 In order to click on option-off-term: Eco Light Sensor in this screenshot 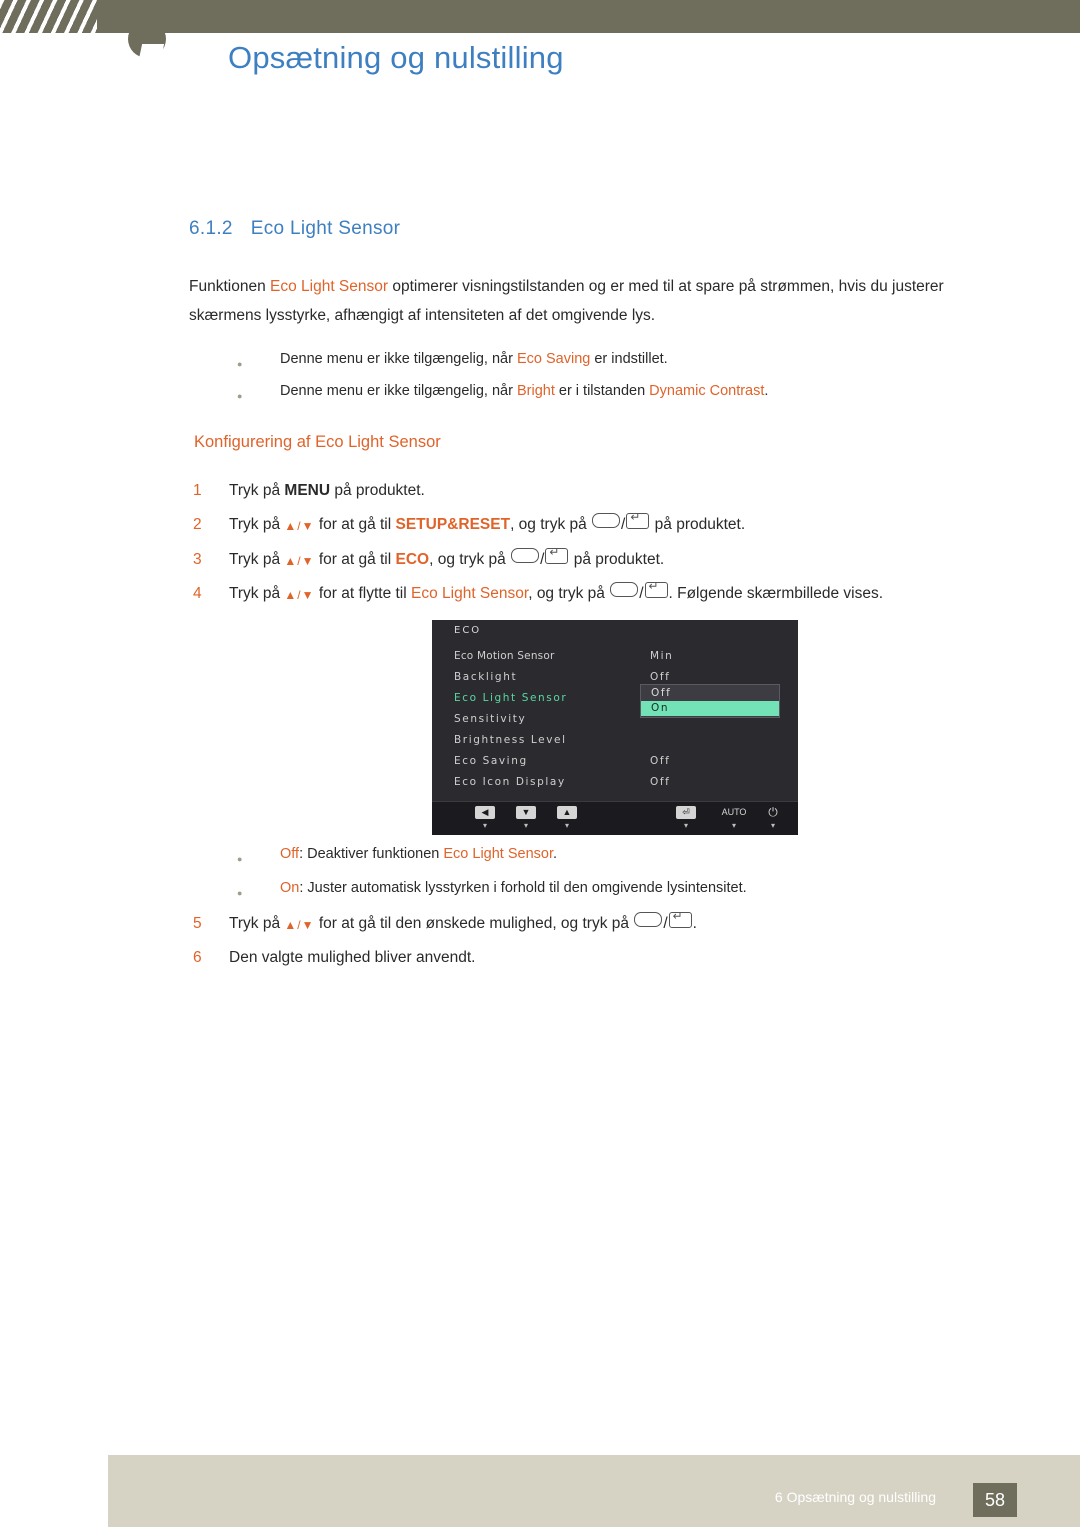, I will do `click(498, 854)`.